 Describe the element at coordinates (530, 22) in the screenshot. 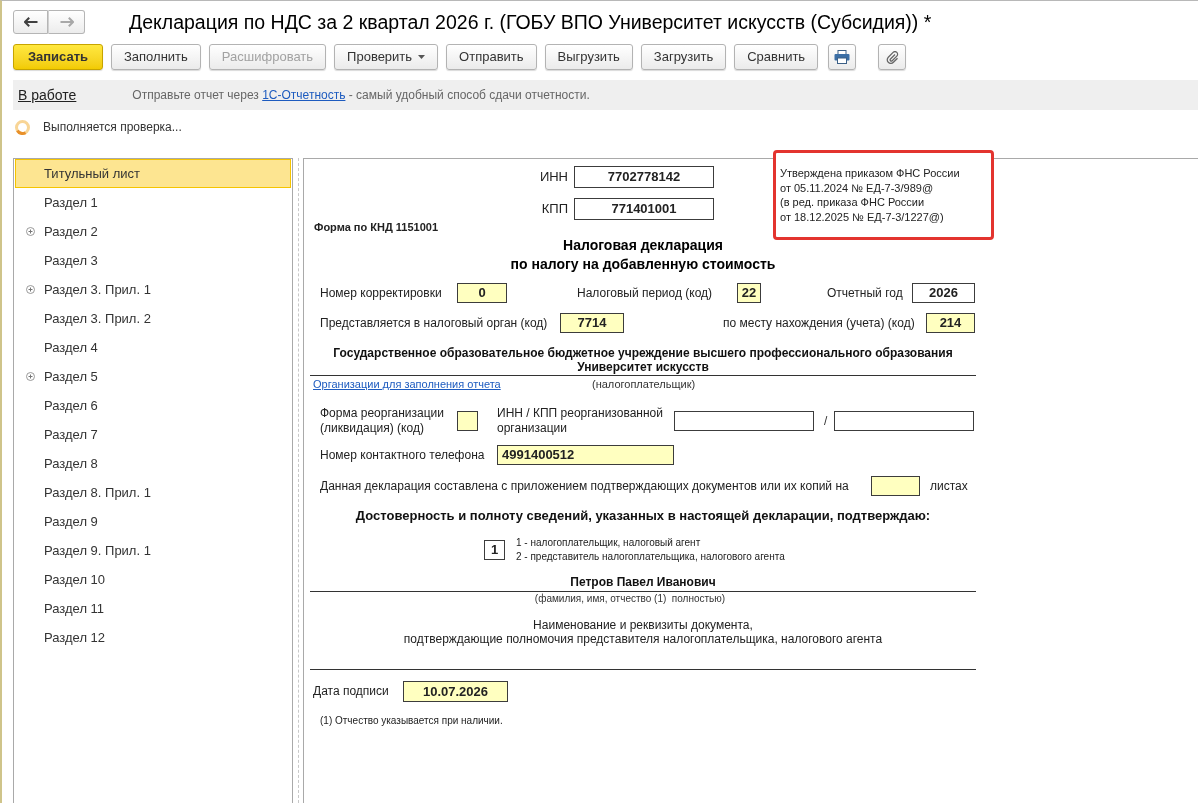

I see `window-title: Декларация по НДС за 2 квартал 2026 г. (ГОБУ ВПО Университет искусств (Субсидия)) *` at that location.